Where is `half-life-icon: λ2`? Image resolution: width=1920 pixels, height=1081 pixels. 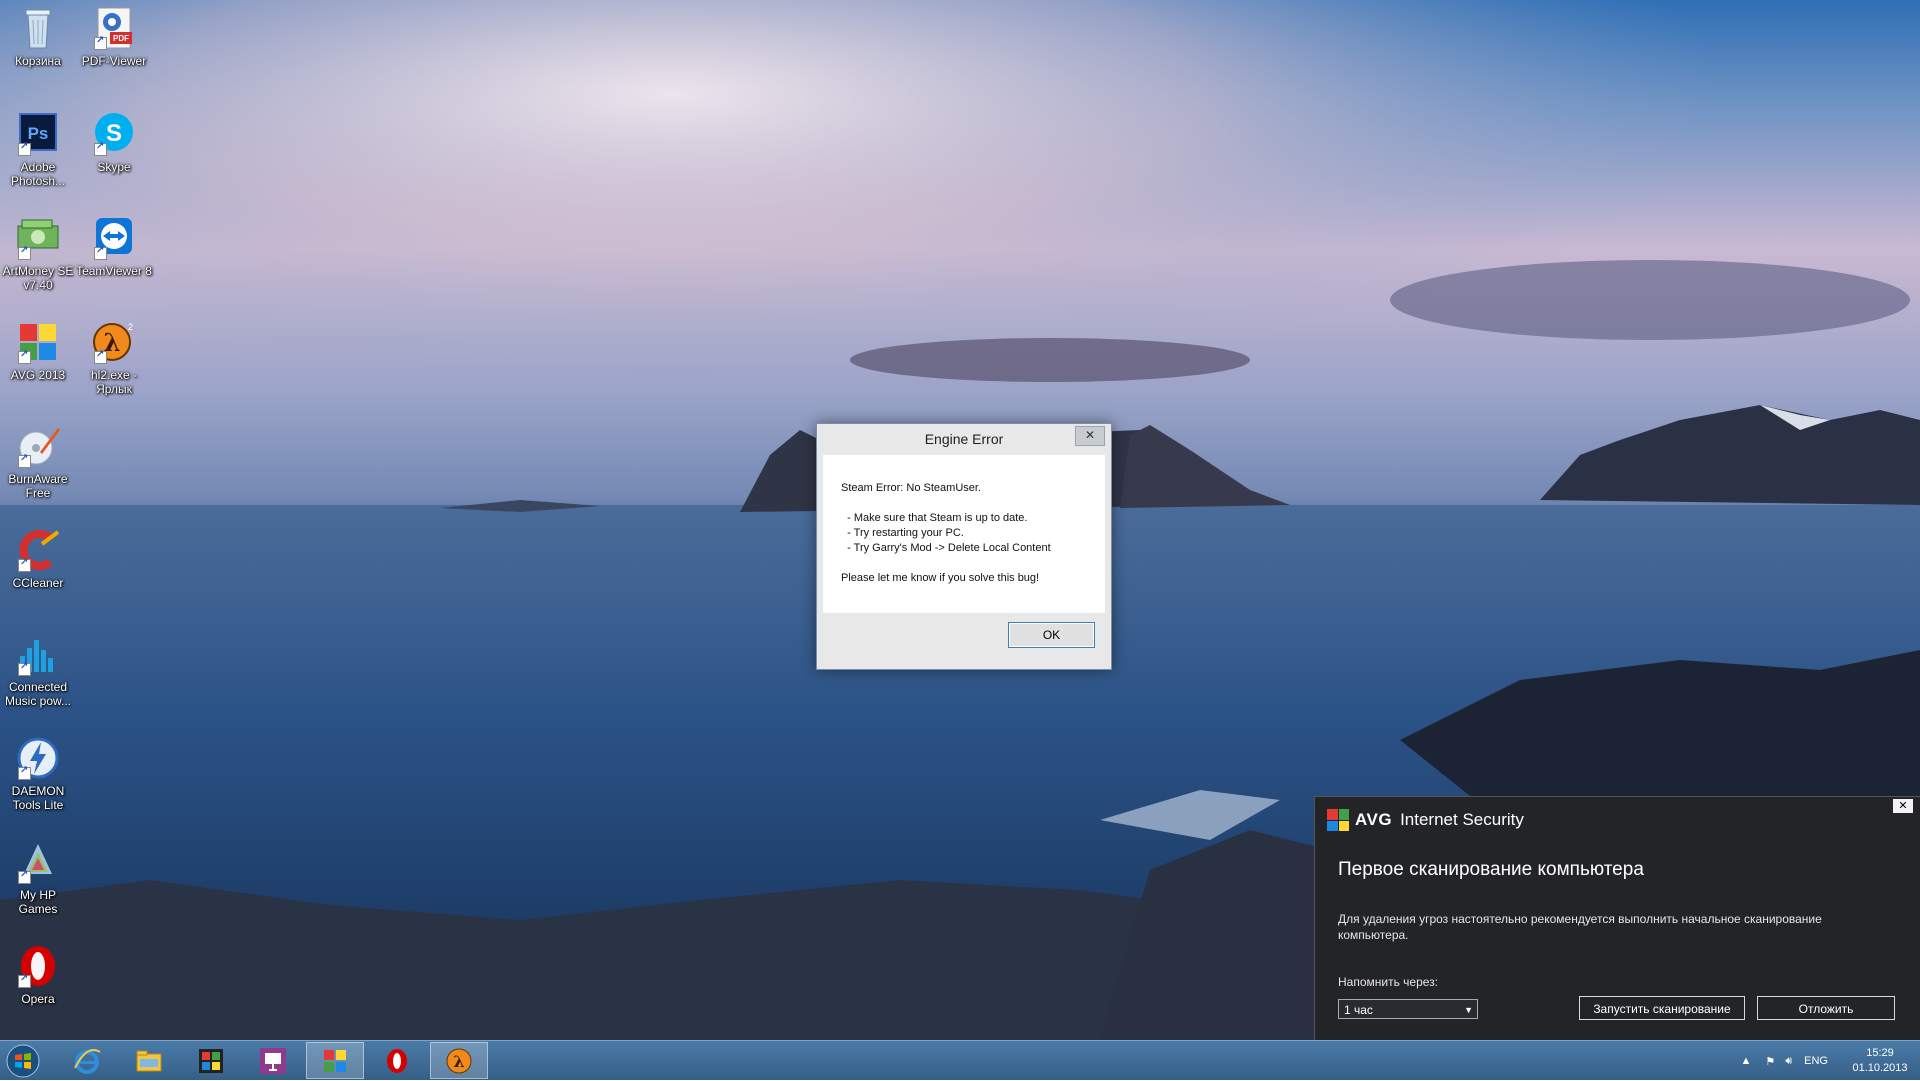 half-life-icon: λ2 is located at coordinates (114, 342).